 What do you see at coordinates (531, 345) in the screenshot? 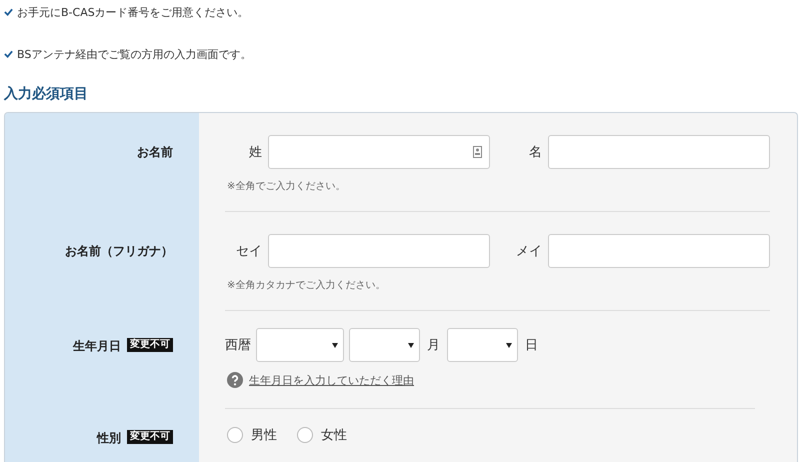
I see `unit-label: 日` at bounding box center [531, 345].